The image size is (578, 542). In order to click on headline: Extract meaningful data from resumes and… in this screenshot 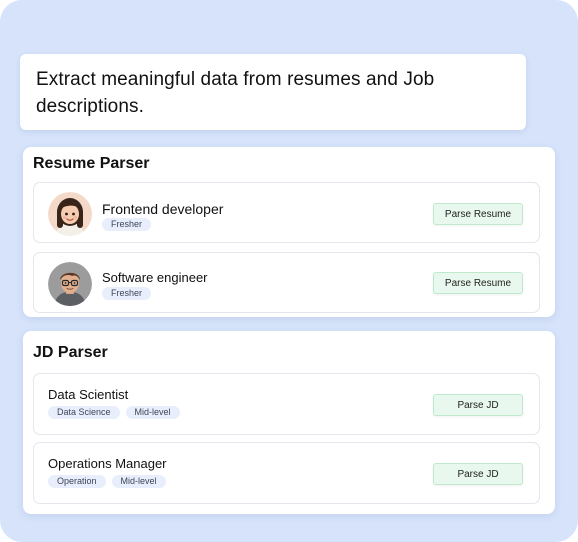, I will do `click(235, 93)`.